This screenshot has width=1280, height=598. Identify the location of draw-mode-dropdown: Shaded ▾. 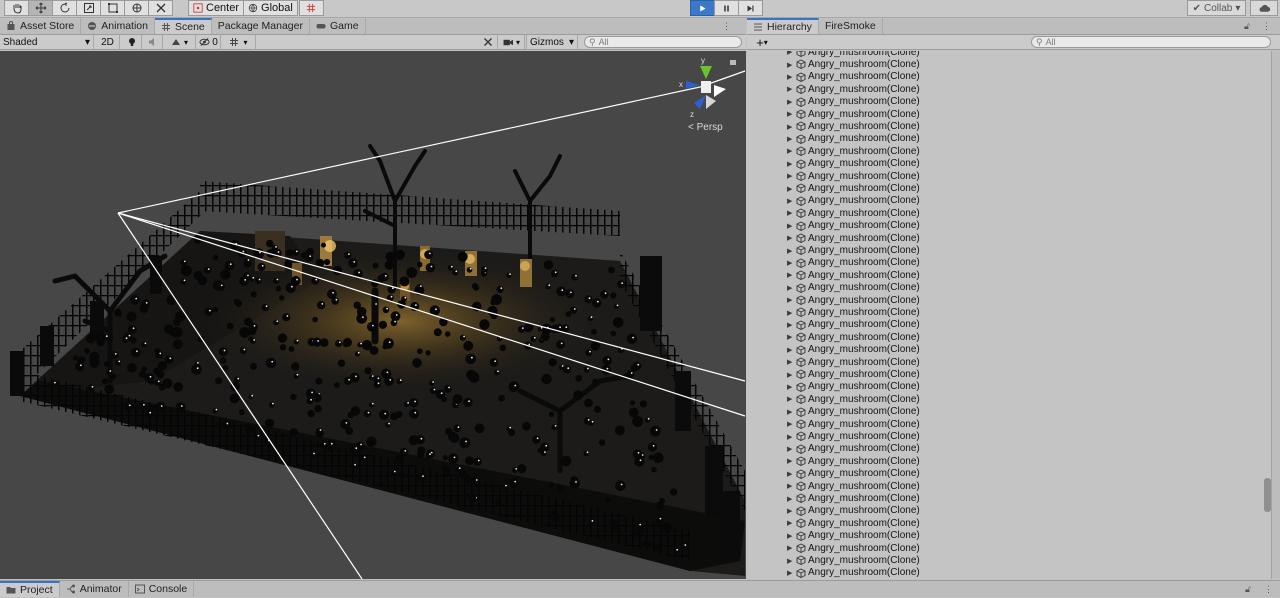
(47, 42).